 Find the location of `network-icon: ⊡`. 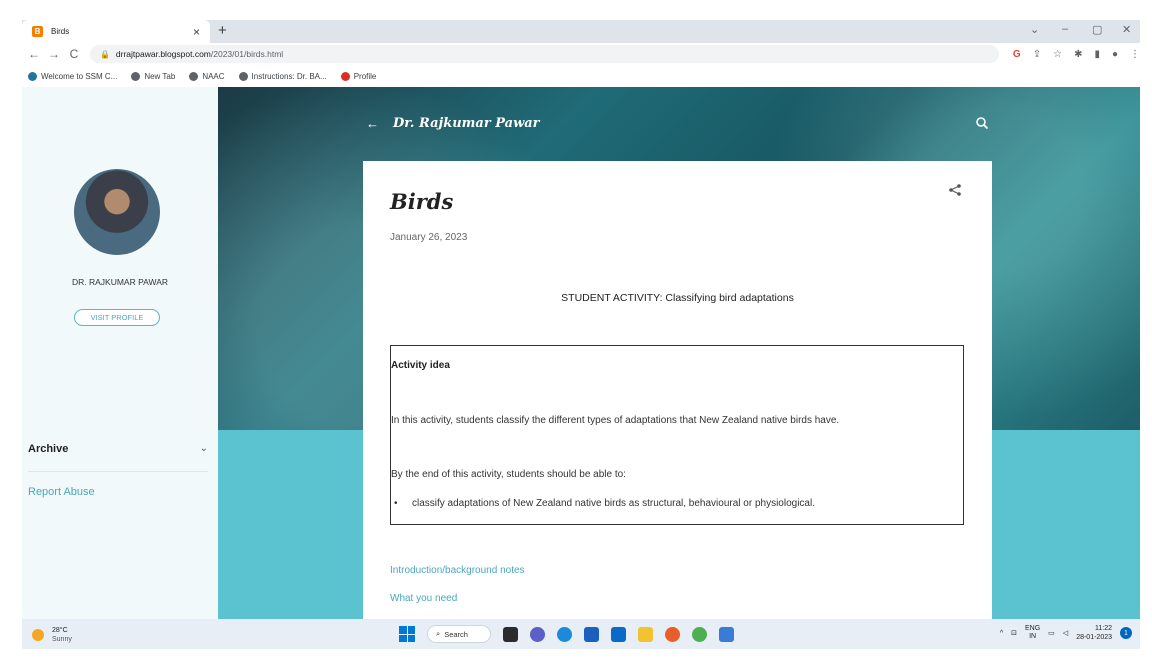

network-icon: ⊡ is located at coordinates (1014, 633).